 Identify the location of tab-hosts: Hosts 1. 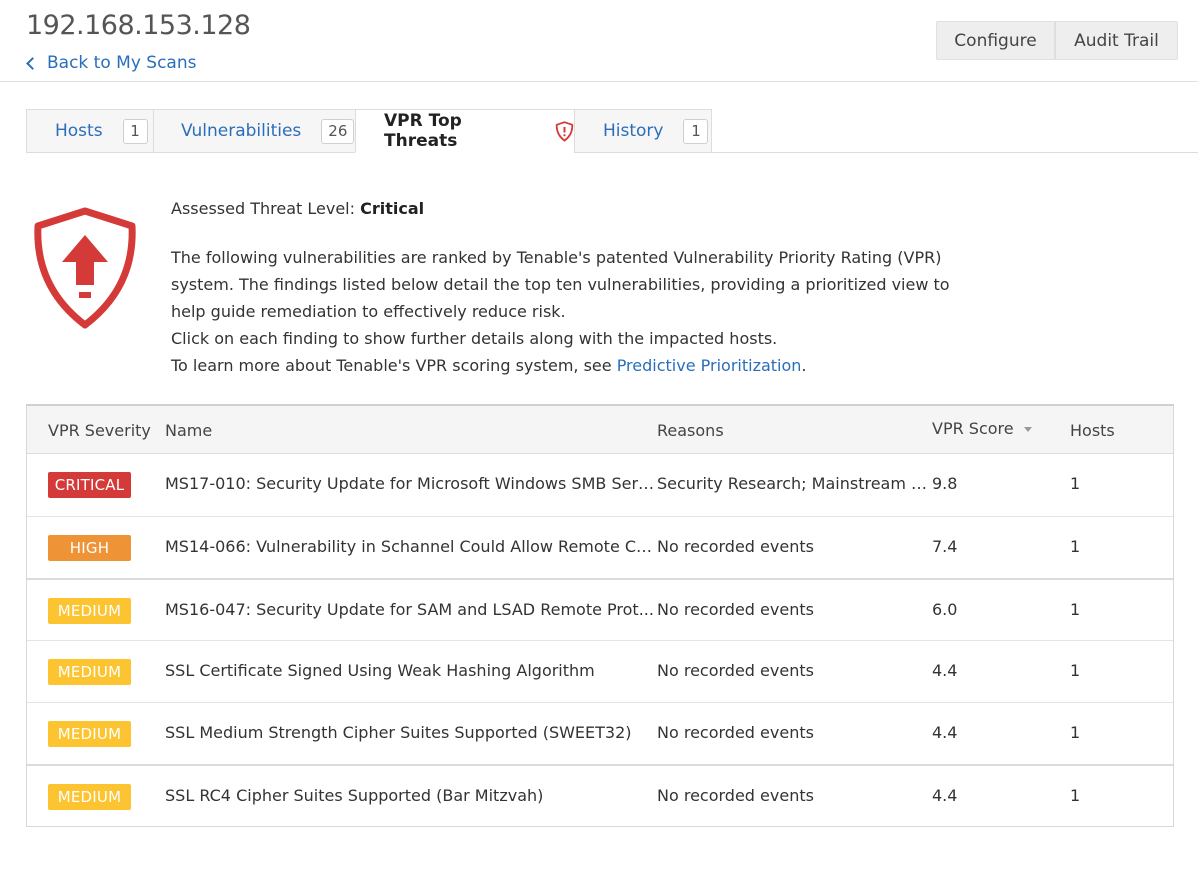
(89, 131).